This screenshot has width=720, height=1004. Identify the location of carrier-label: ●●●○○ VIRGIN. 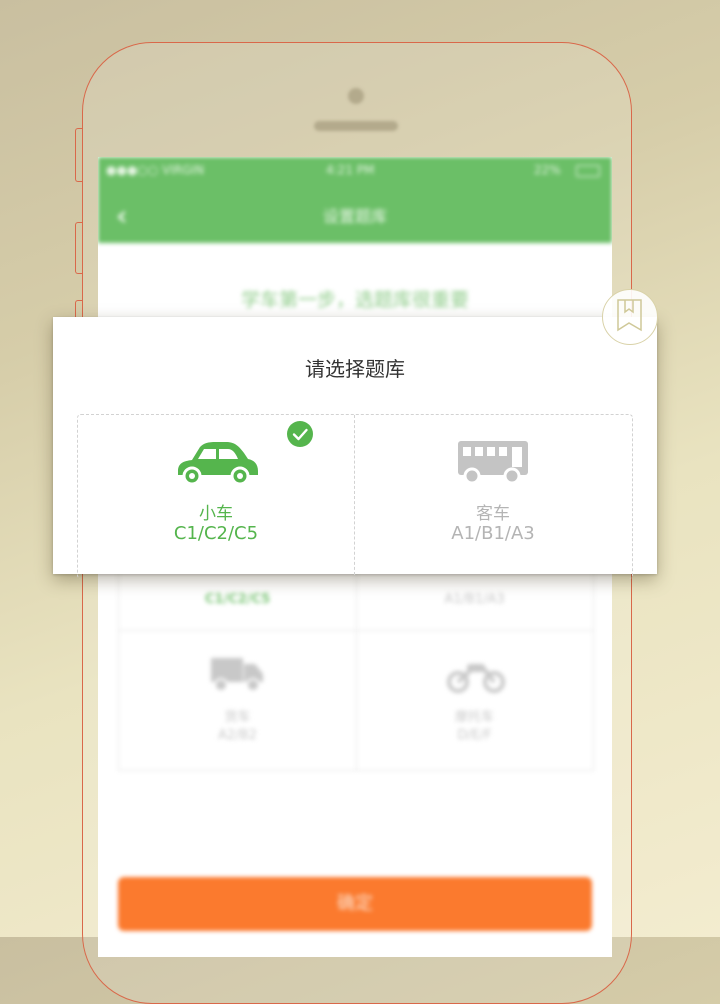
(155, 170).